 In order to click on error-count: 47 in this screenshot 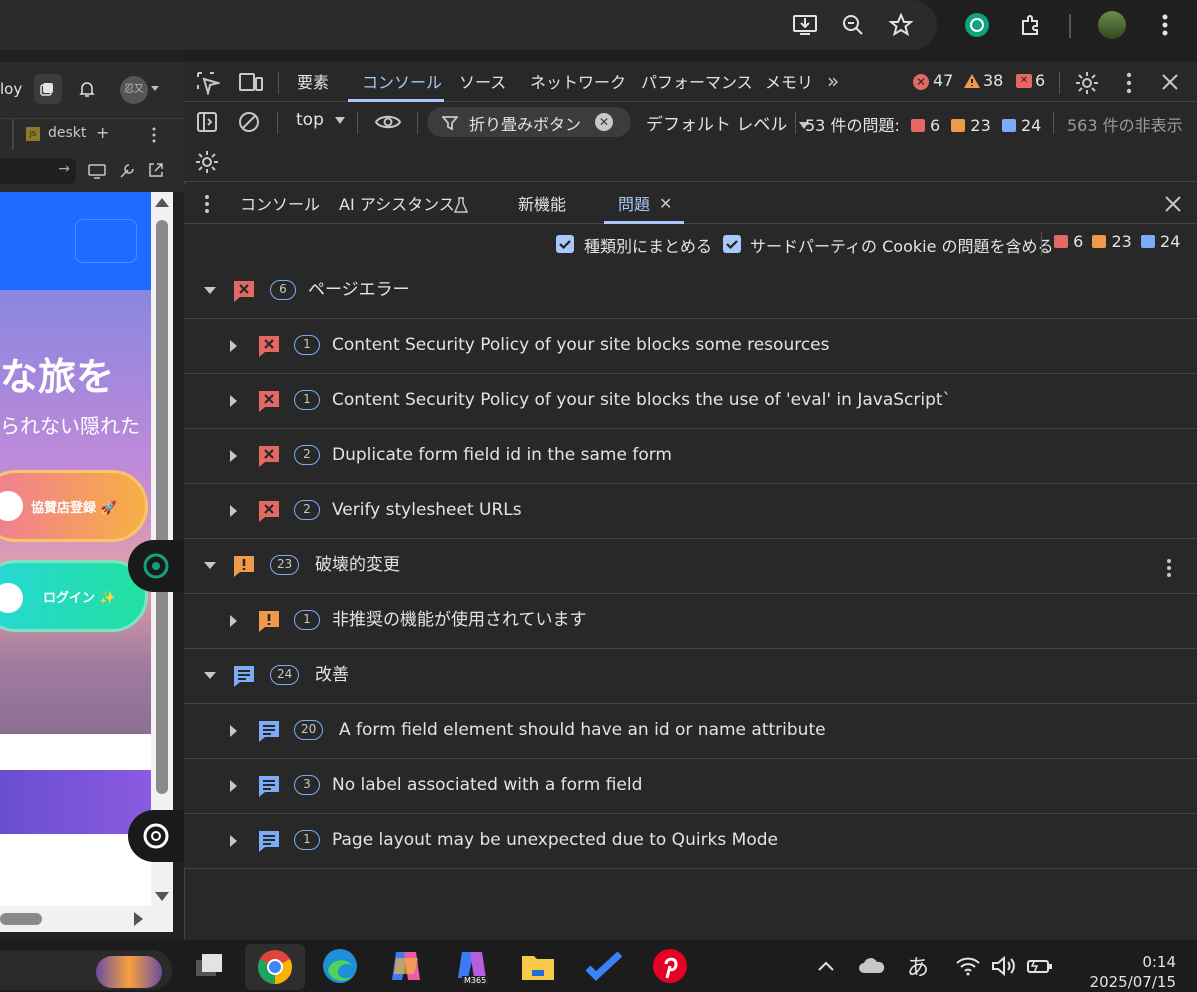, I will do `click(943, 80)`.